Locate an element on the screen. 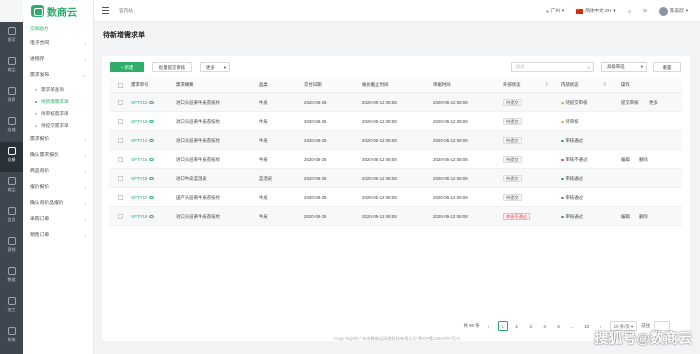  page-number: 4 is located at coordinates (545, 326).